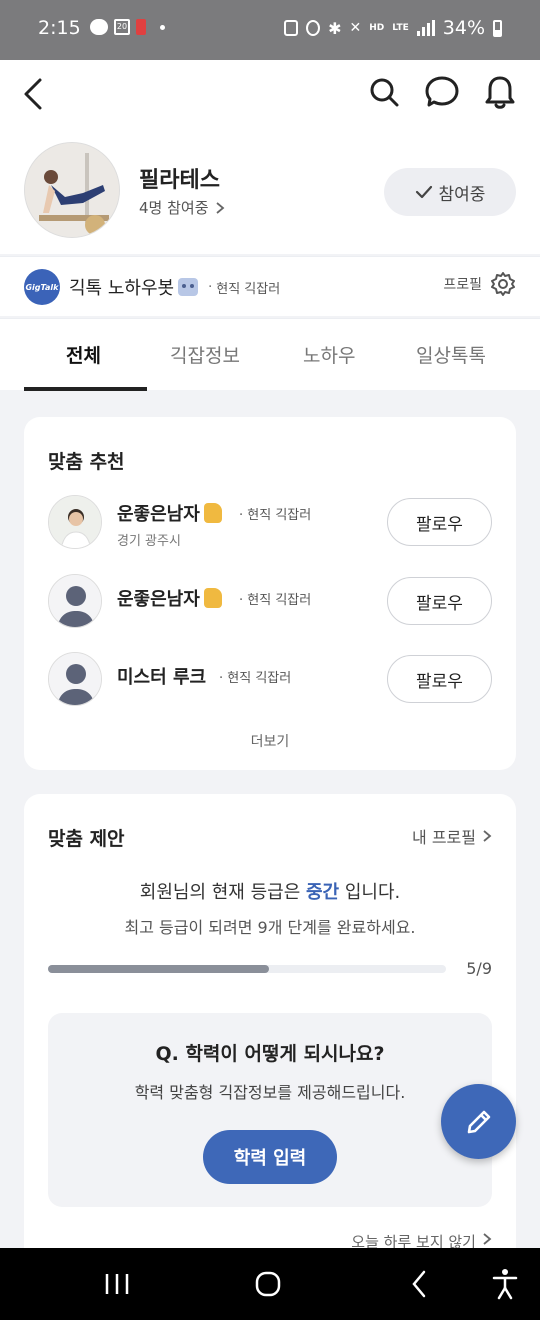 Image resolution: width=540 pixels, height=1320 pixels. Describe the element at coordinates (141, 27) in the screenshot. I see `app-notification-icon` at that location.